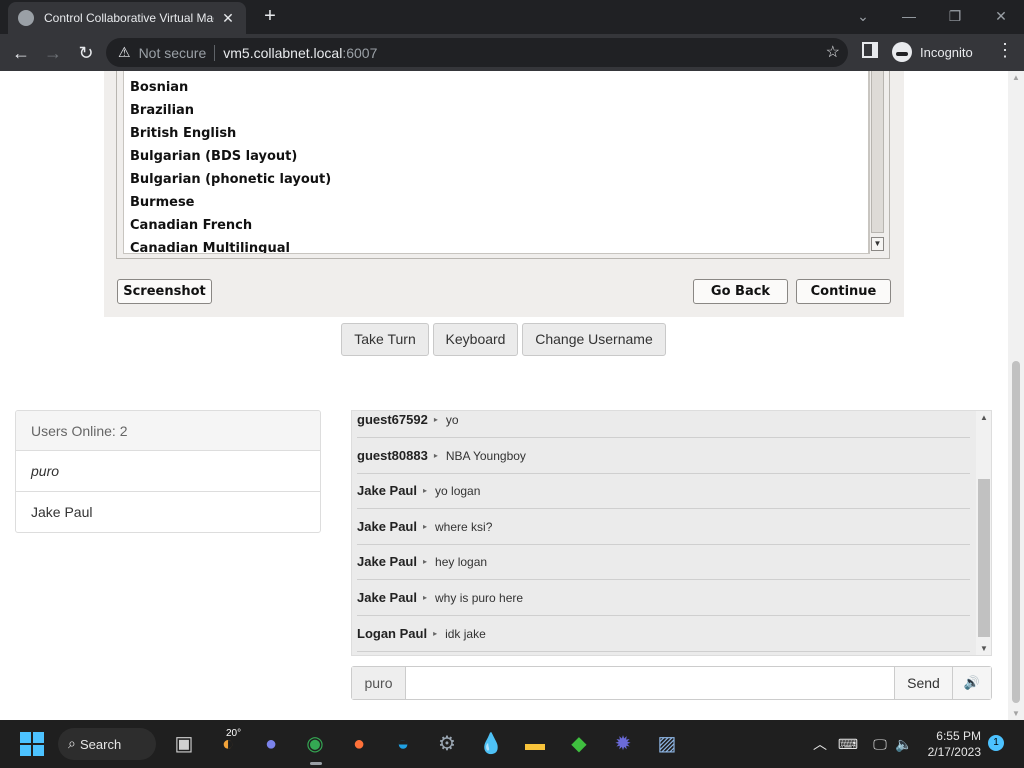 The height and width of the screenshot is (768, 1024). I want to click on minimize-button: —, so click(909, 16).